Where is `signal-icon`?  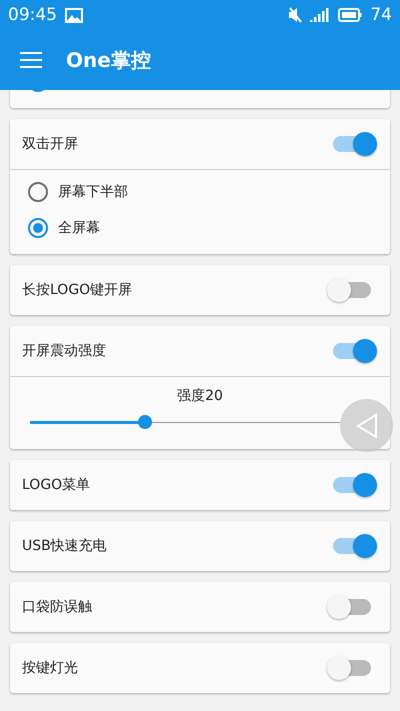
signal-icon is located at coordinates (320, 15).